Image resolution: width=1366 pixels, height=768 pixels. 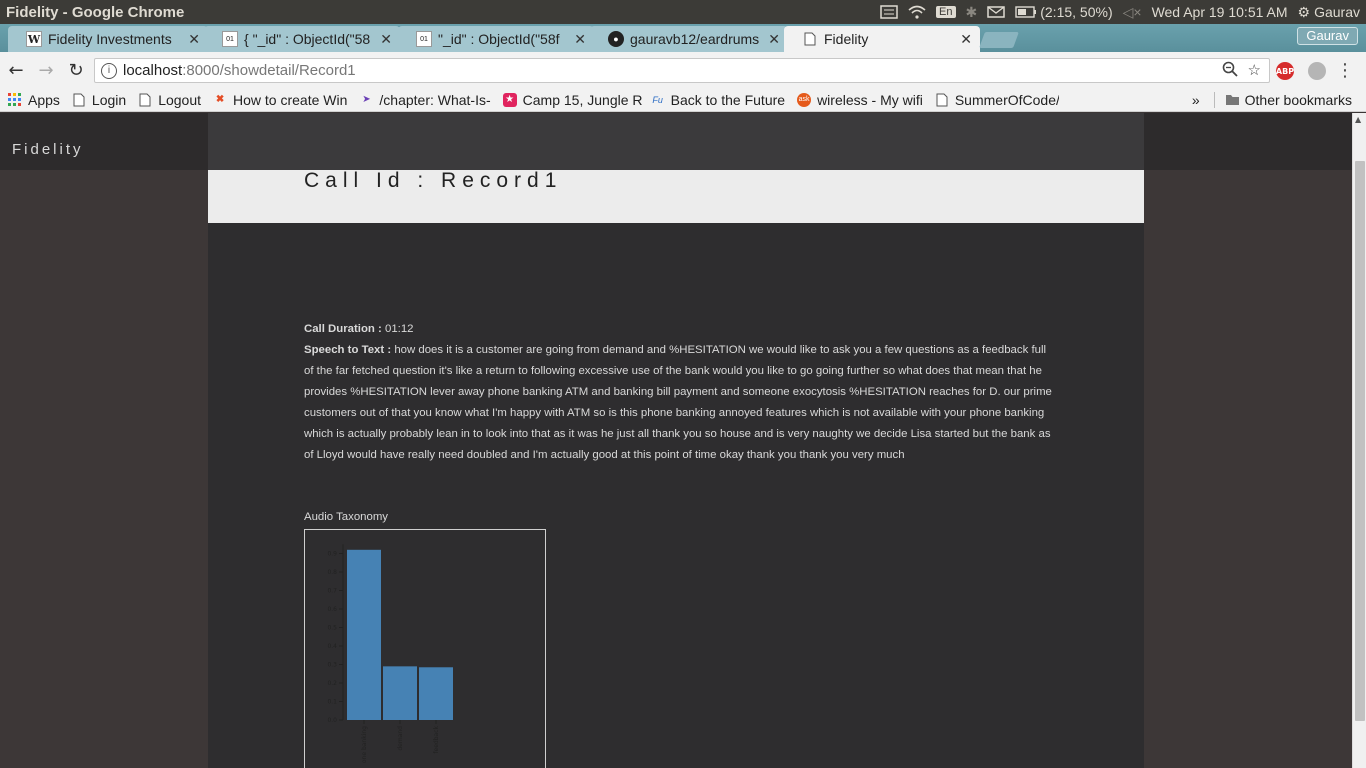 I want to click on bookmark-other-bookmarks: Other bookmarks, so click(x=1292, y=100).